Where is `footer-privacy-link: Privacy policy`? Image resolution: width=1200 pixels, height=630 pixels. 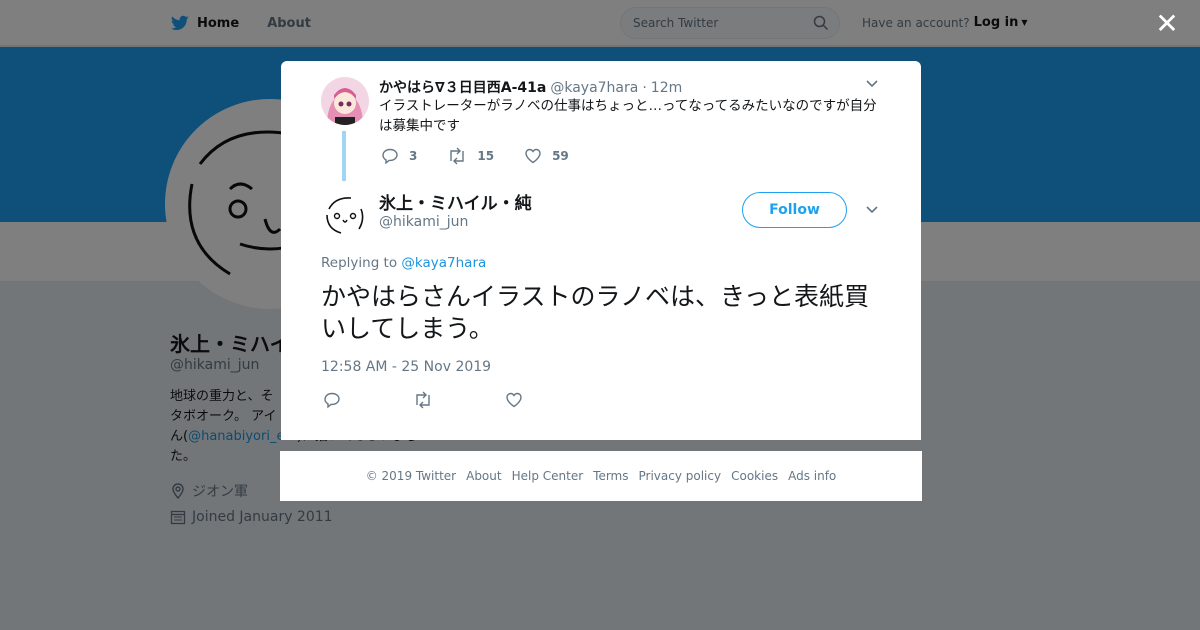 footer-privacy-link: Privacy policy is located at coordinates (680, 476).